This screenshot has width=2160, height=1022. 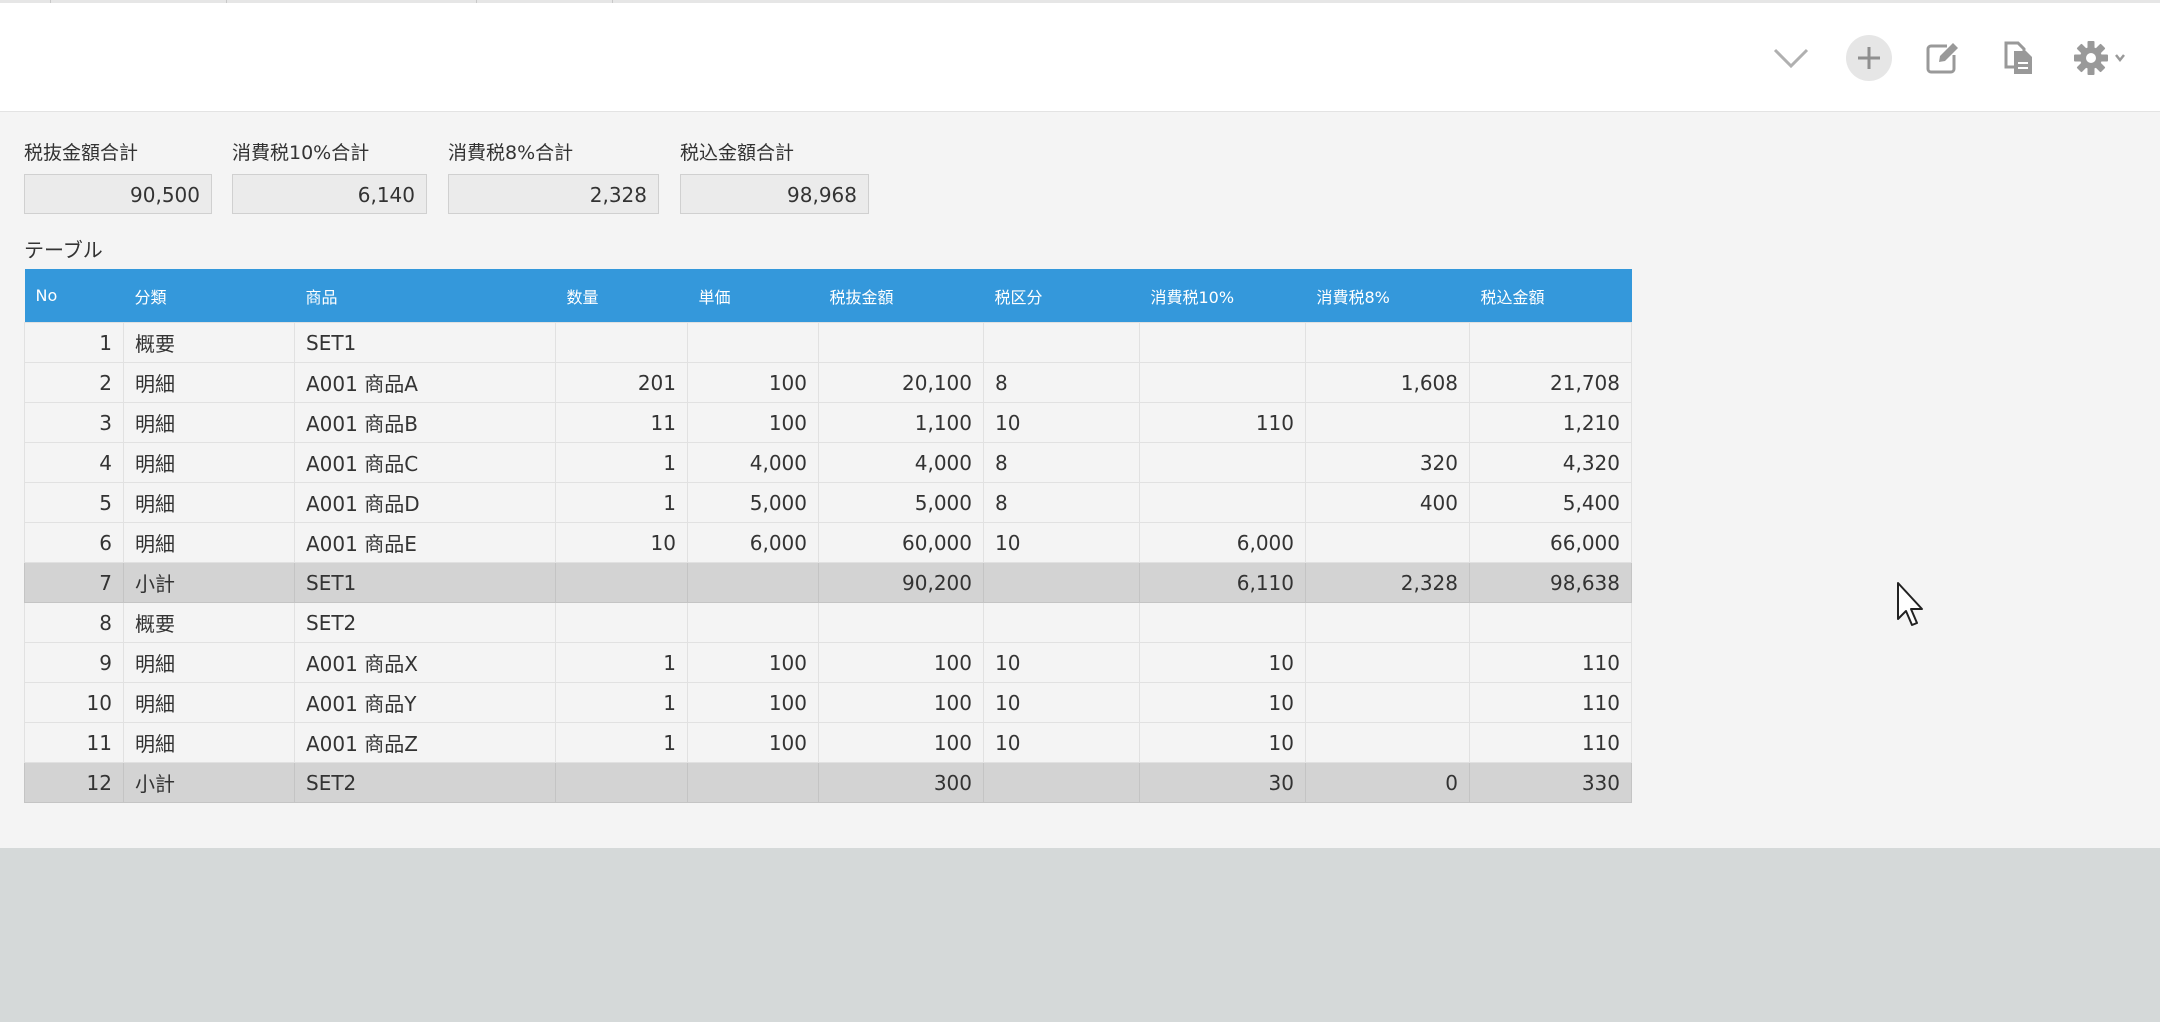 What do you see at coordinates (1550, 582) in the screenshot?
I see `cell-amount-incl-tax: 98,638` at bounding box center [1550, 582].